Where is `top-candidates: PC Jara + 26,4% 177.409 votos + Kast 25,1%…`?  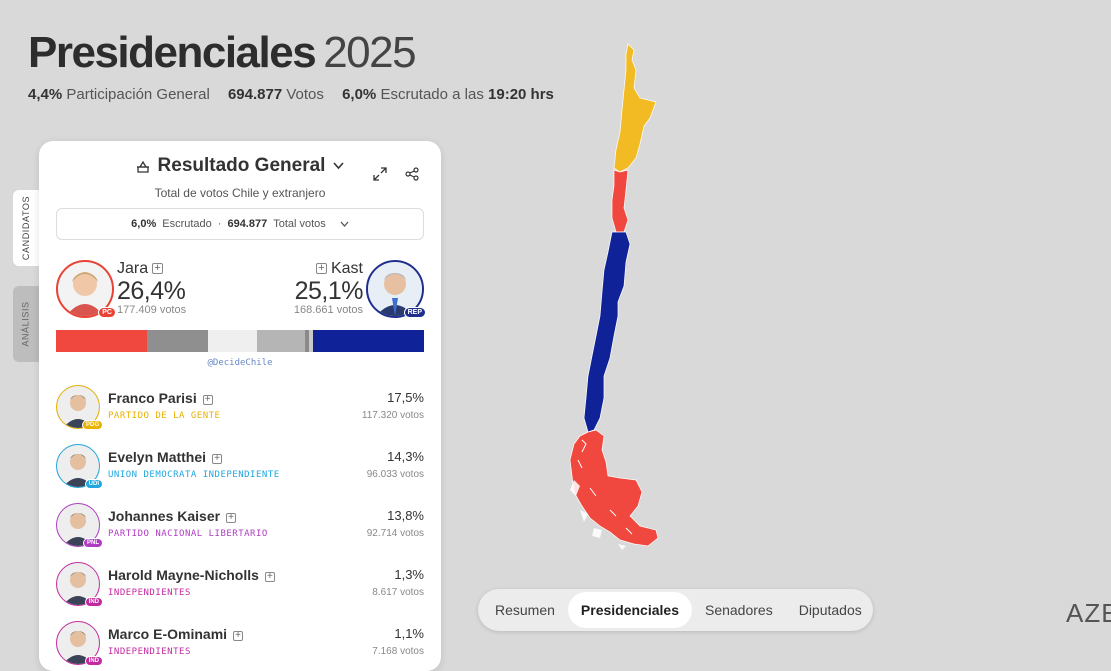
top-candidates: PC Jara + 26,4% 177.409 votos + Kast 25,1%… is located at coordinates (240, 292).